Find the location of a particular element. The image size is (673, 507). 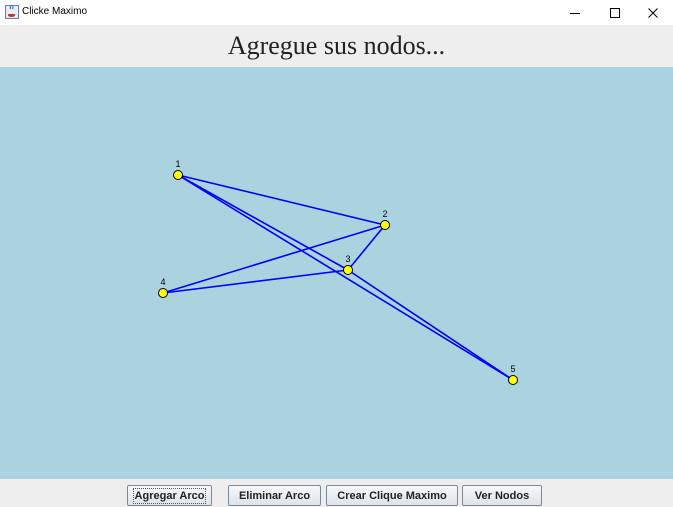

node-5: 5 is located at coordinates (513, 374).